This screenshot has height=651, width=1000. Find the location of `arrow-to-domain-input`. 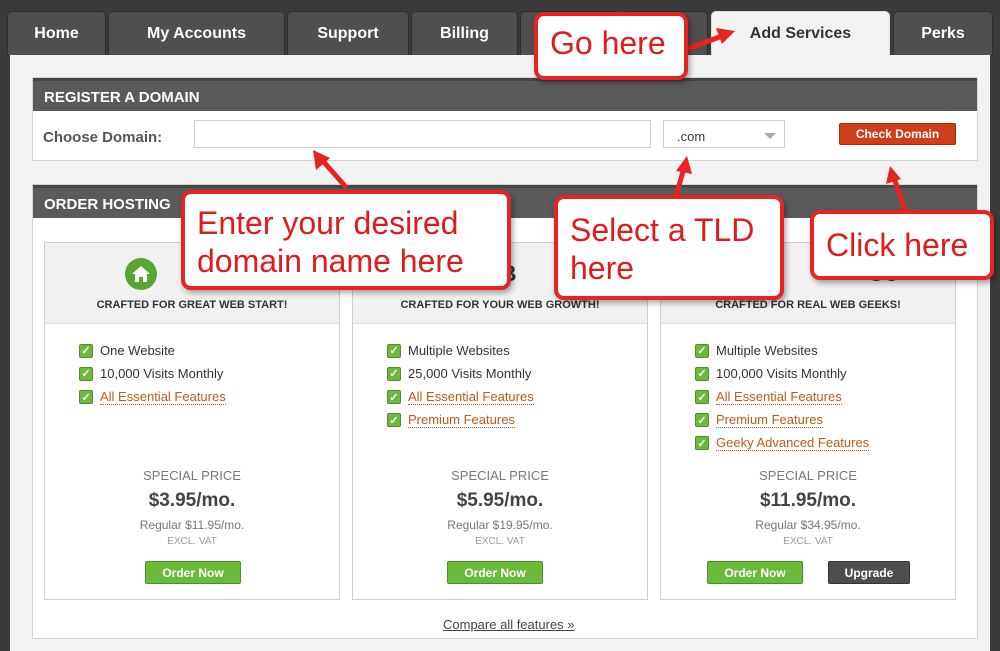

arrow-to-domain-input is located at coordinates (333, 173).